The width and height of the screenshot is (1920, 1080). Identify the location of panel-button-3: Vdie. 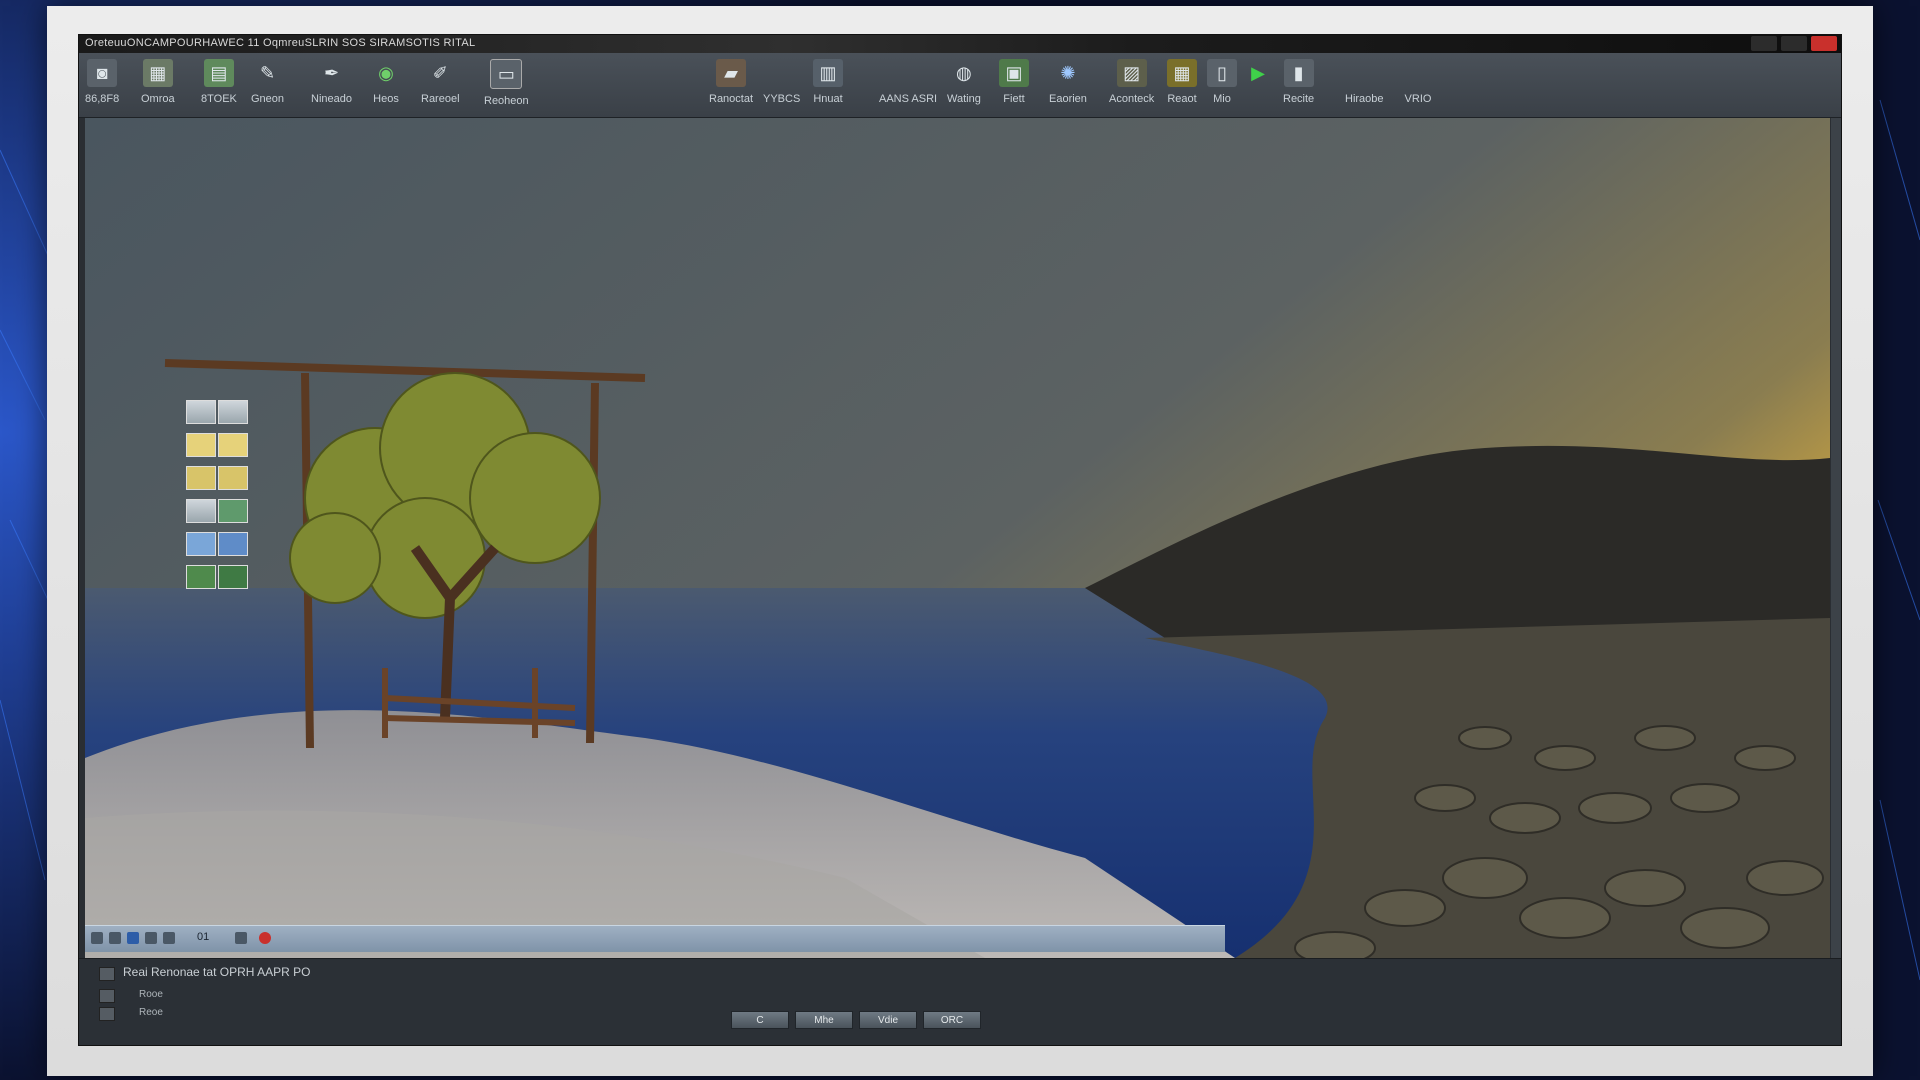
(888, 1020).